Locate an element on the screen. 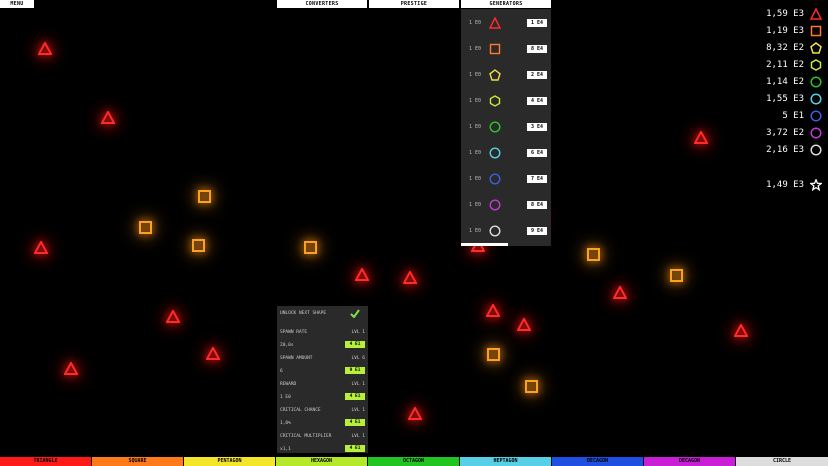 This screenshot has height=466, width=828. tab-heptagon: HEPTAGON is located at coordinates (506, 461).